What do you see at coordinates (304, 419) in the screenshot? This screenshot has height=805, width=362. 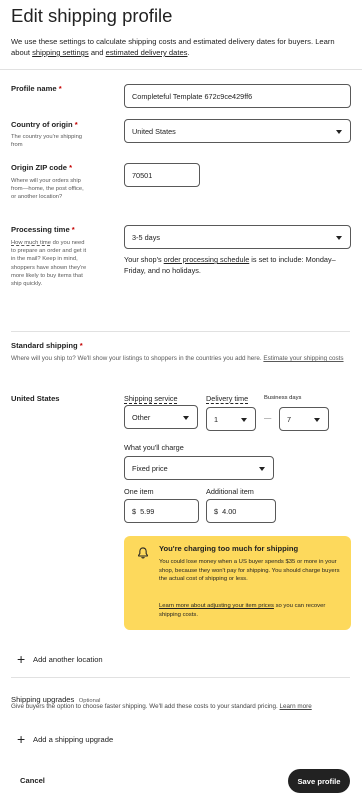 I see `delivery-max-select: 7` at bounding box center [304, 419].